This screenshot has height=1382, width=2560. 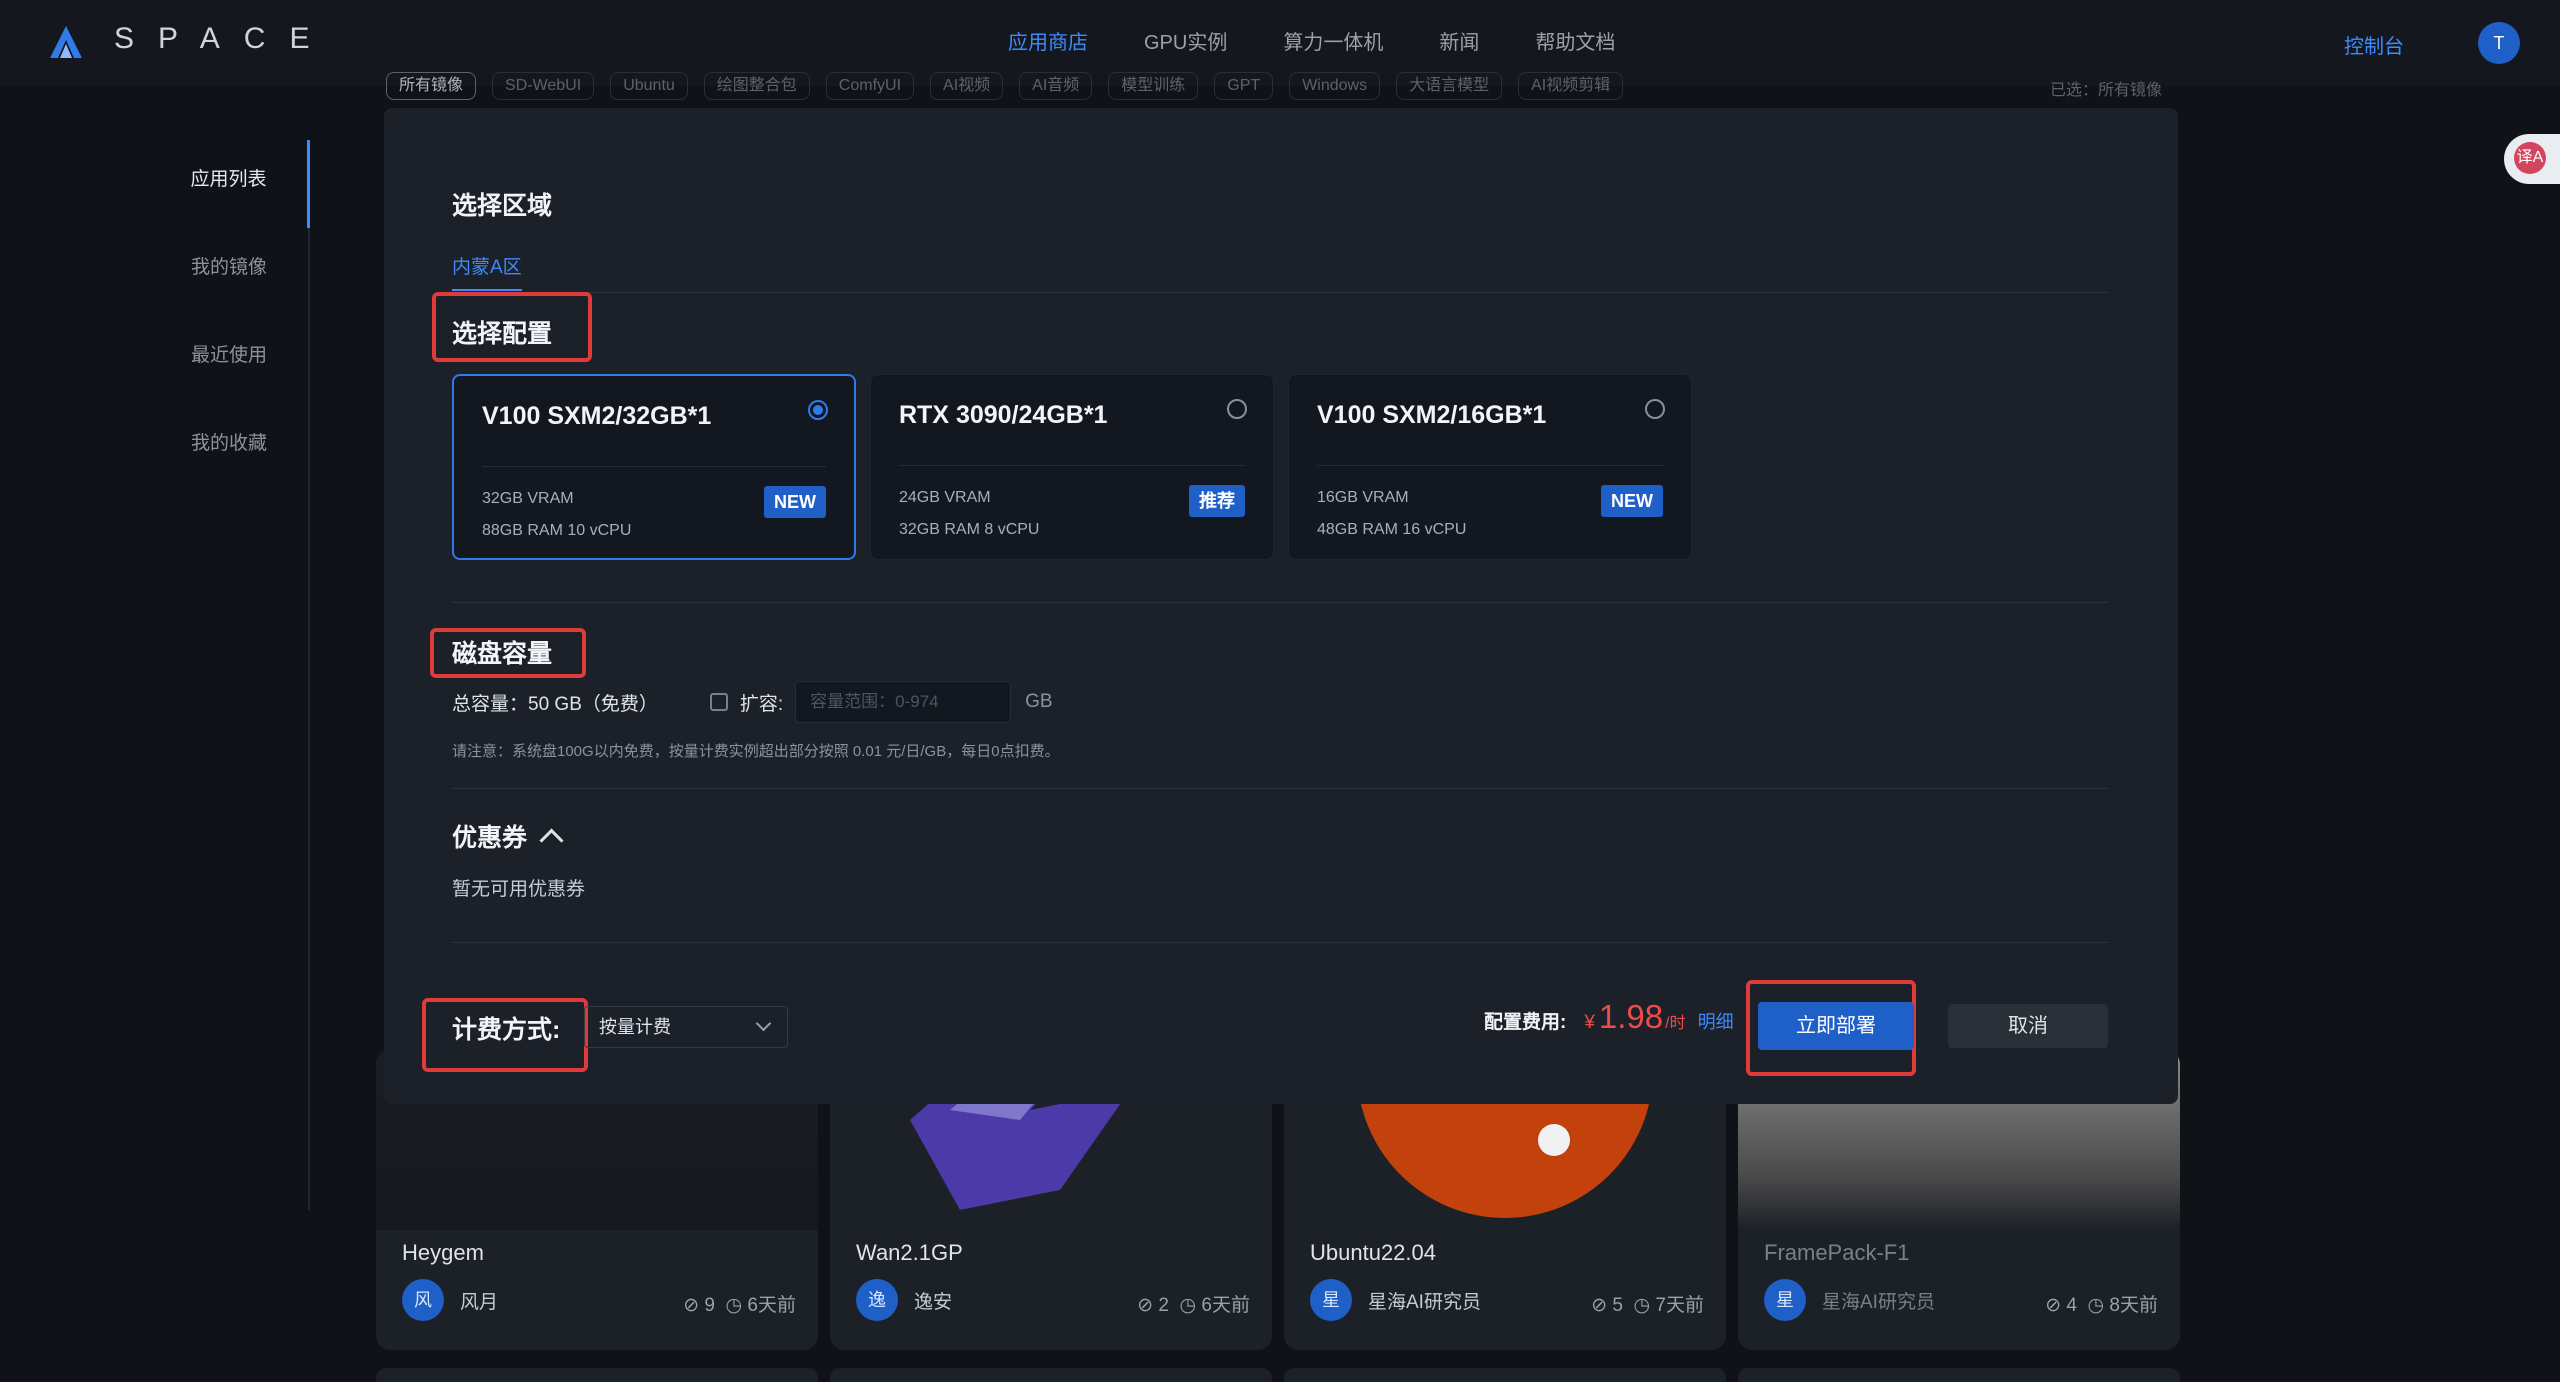 I want to click on updated-time: 8天前, so click(x=2133, y=1305).